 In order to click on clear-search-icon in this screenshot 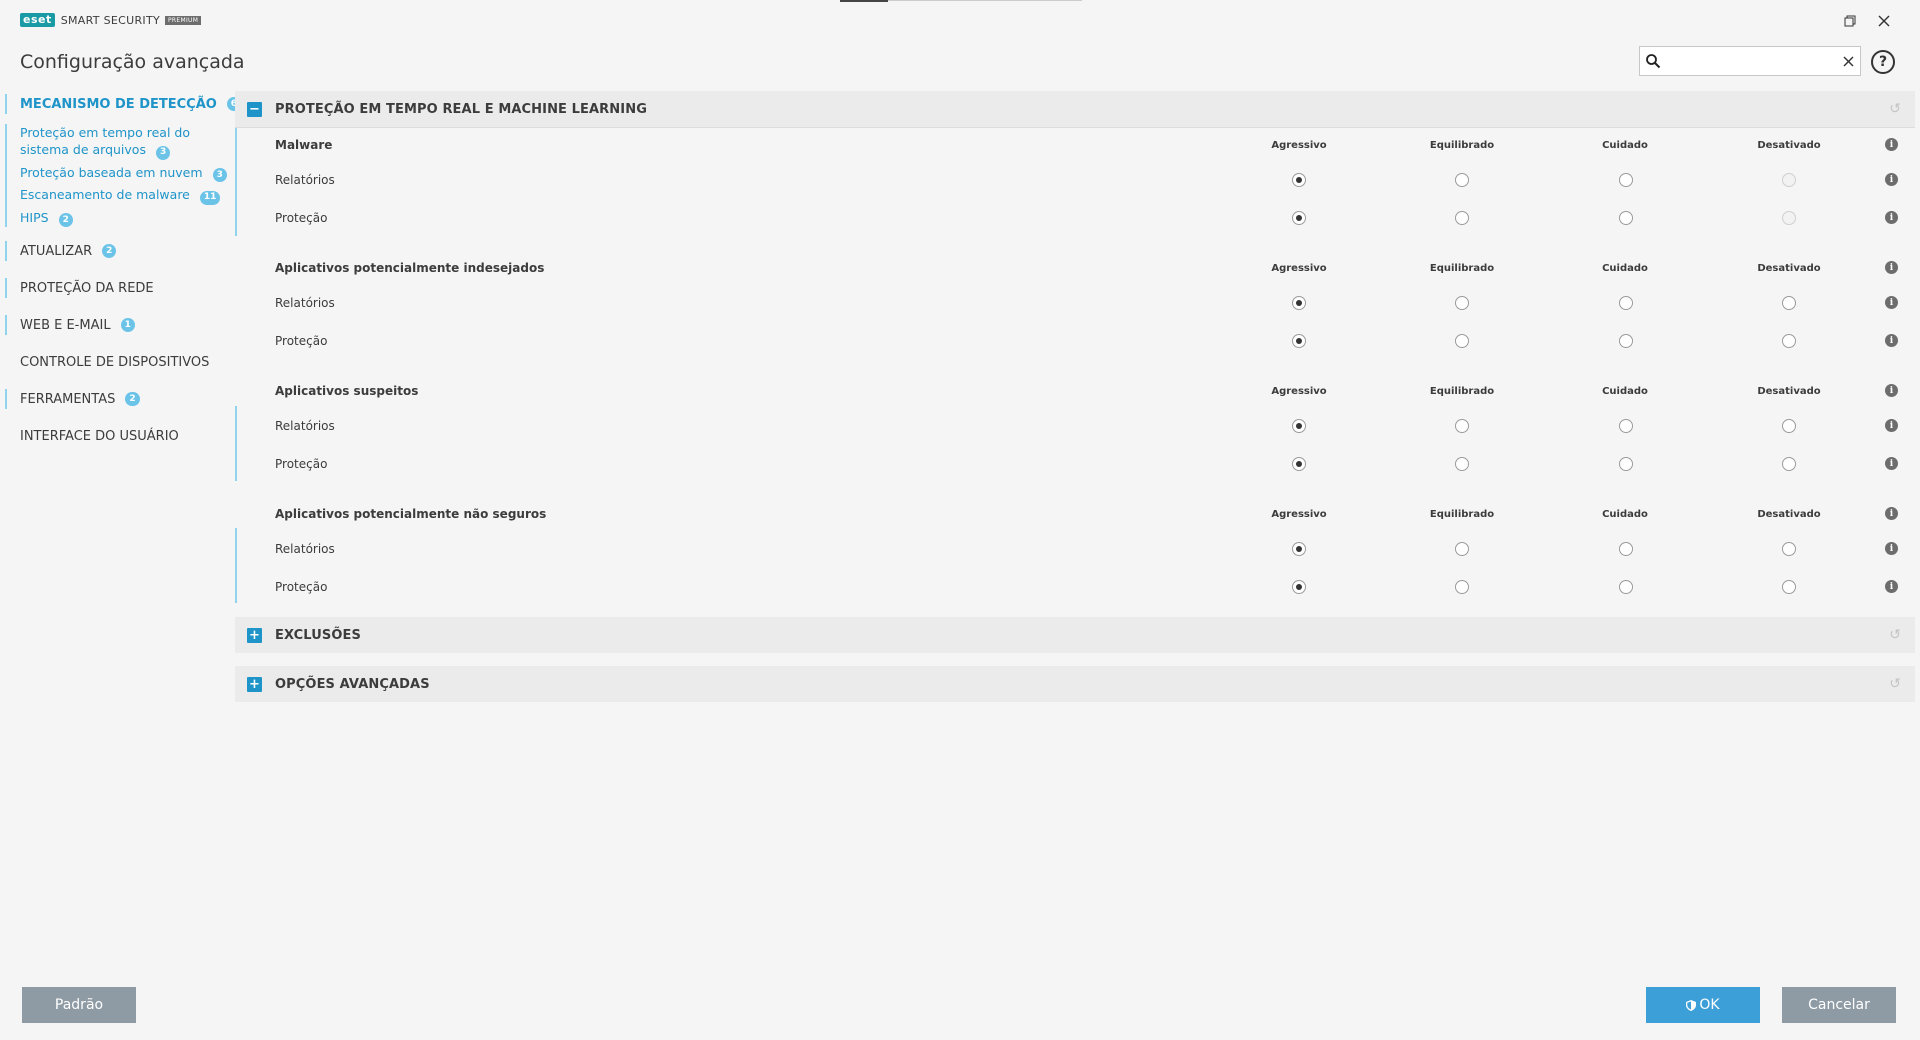, I will do `click(1848, 61)`.